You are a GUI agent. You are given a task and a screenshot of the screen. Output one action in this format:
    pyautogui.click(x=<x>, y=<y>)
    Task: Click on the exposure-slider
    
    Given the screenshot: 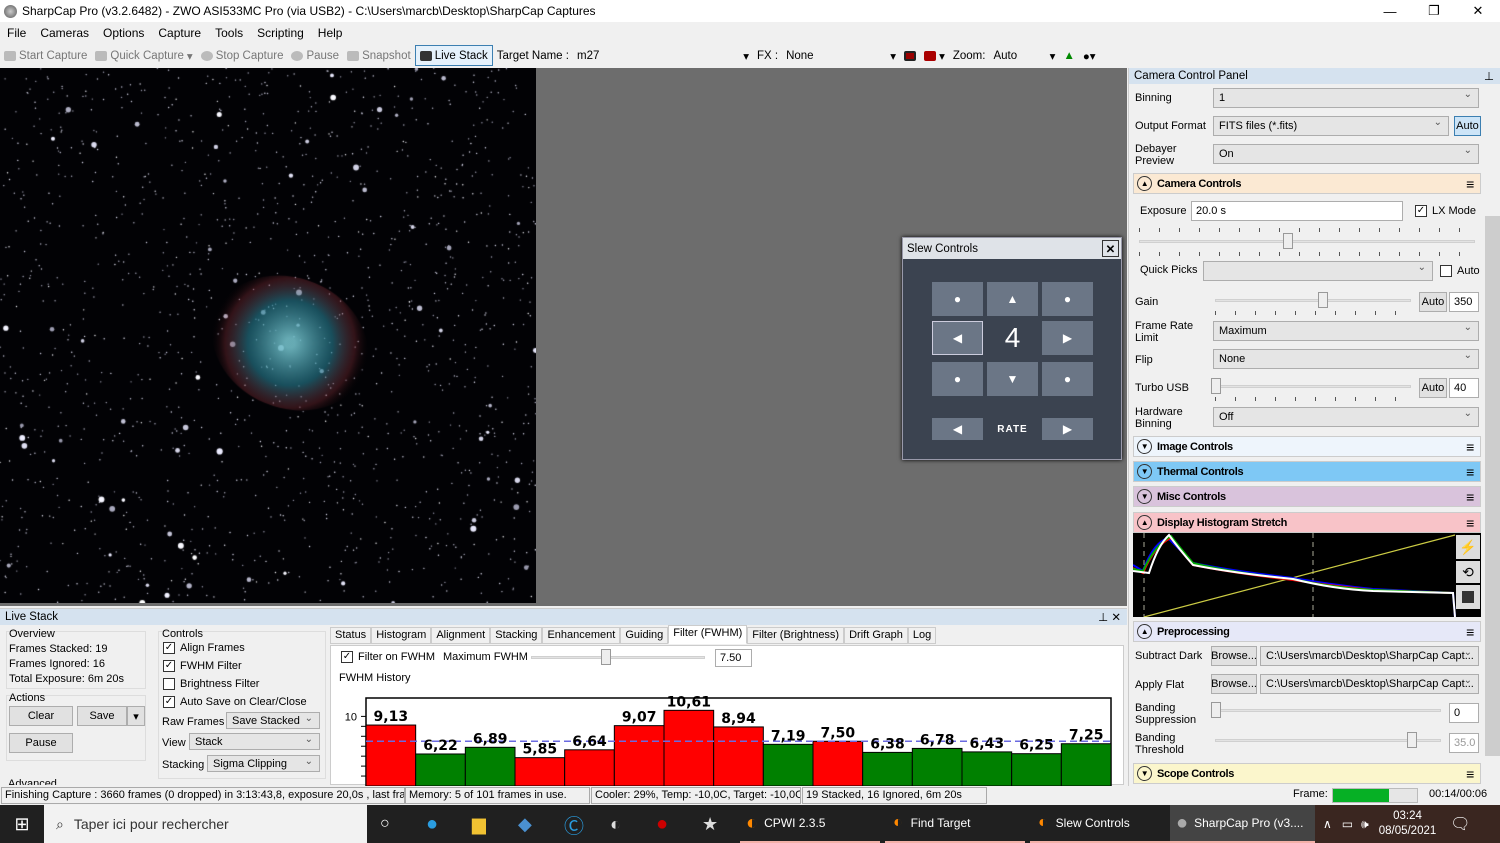 What is the action you would take?
    pyautogui.click(x=1307, y=241)
    